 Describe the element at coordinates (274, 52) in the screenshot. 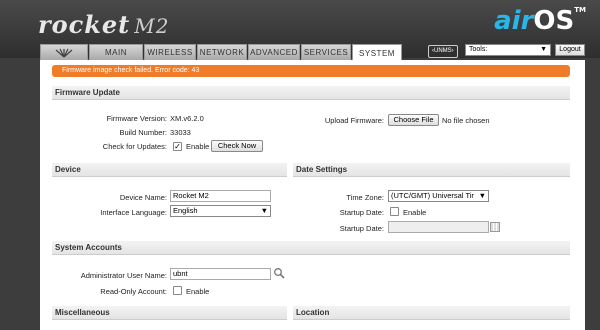

I see `tab-advanced: ADVANCED` at that location.